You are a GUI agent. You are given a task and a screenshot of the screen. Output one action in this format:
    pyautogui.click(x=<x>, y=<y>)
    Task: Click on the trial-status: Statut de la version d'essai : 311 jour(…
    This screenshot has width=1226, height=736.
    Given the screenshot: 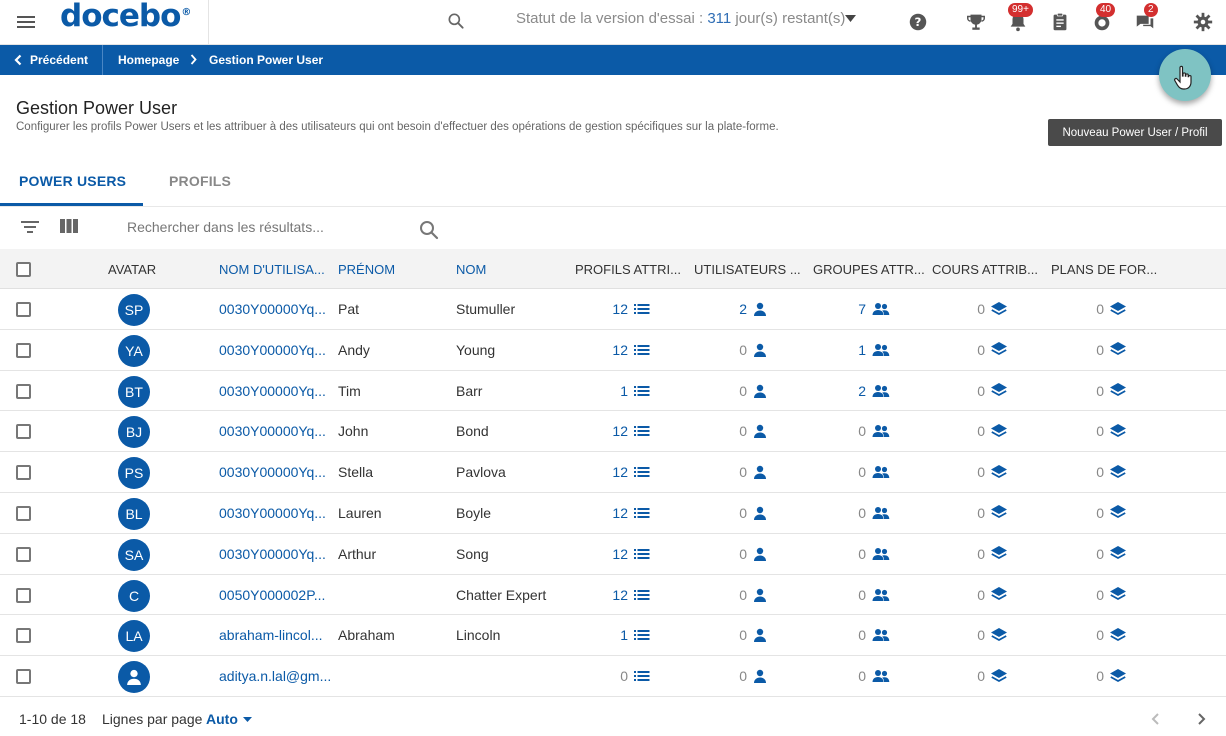 What is the action you would take?
    pyautogui.click(x=680, y=18)
    